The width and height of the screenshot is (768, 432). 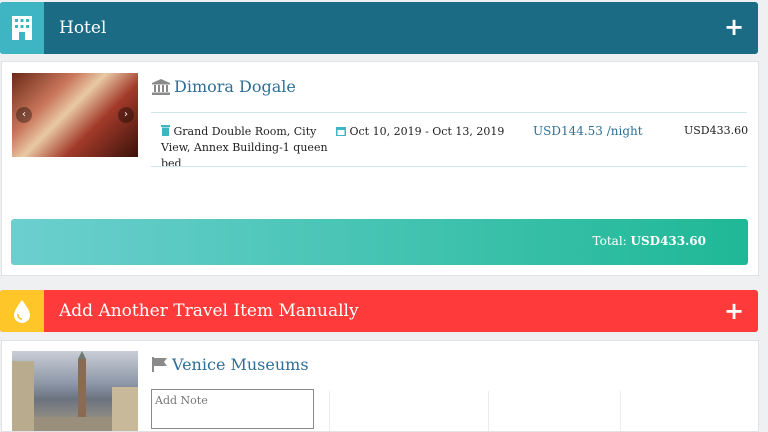 What do you see at coordinates (379, 28) in the screenshot?
I see `hotel-section-header: Hotel +` at bounding box center [379, 28].